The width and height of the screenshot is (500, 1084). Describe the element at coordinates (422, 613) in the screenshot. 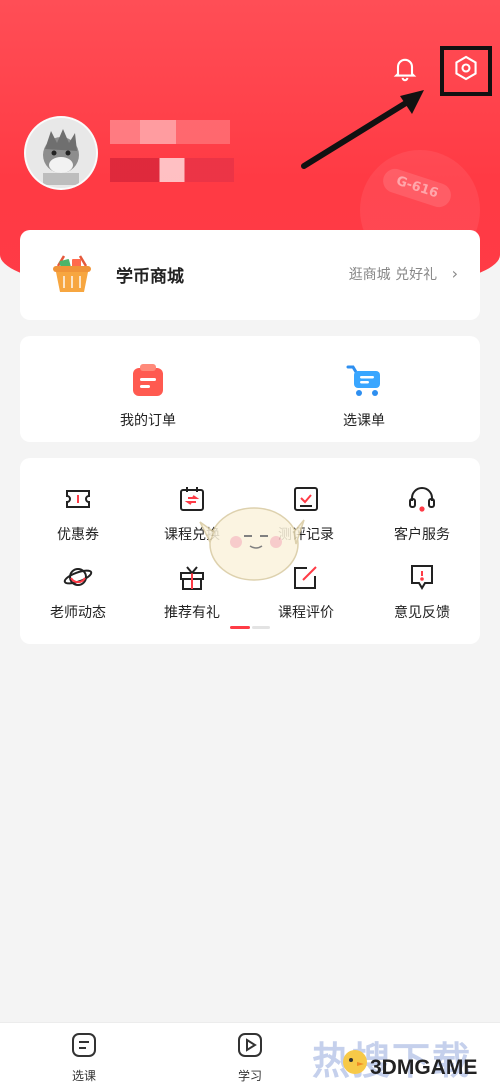

I see `service-feedback-label: 意见反馈` at that location.